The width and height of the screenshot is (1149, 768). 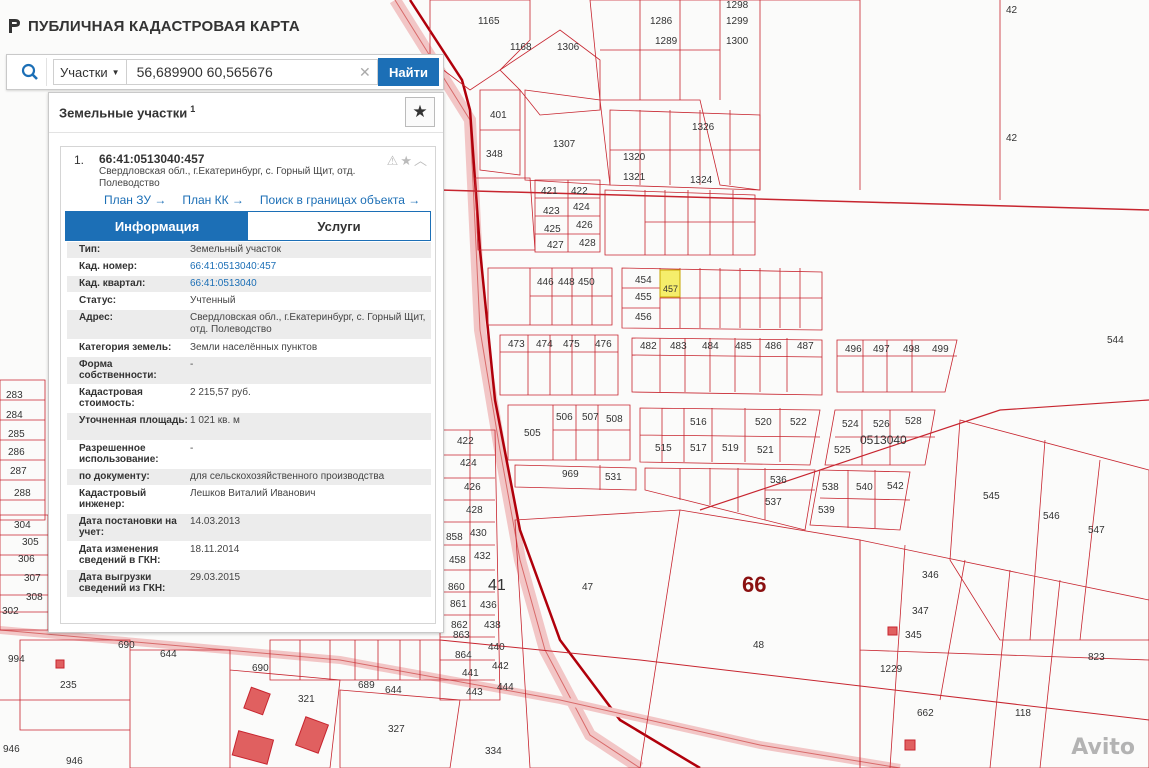 What do you see at coordinates (474, 692) in the screenshot?
I see `svg-text: 443` at bounding box center [474, 692].